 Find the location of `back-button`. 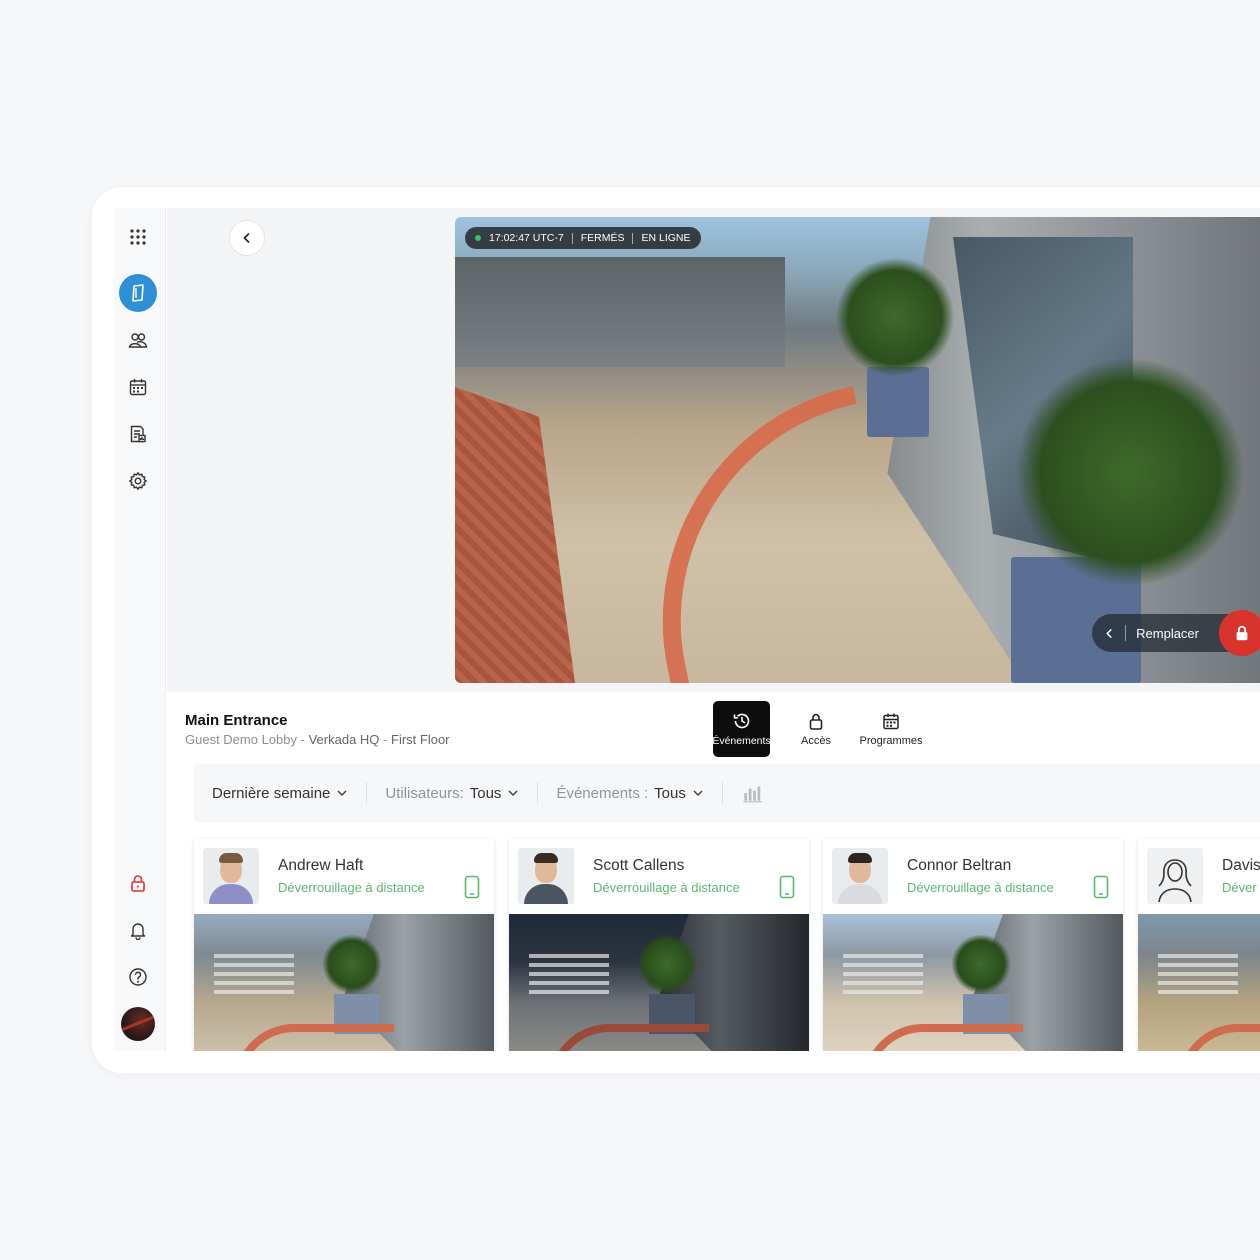

back-button is located at coordinates (247, 238).